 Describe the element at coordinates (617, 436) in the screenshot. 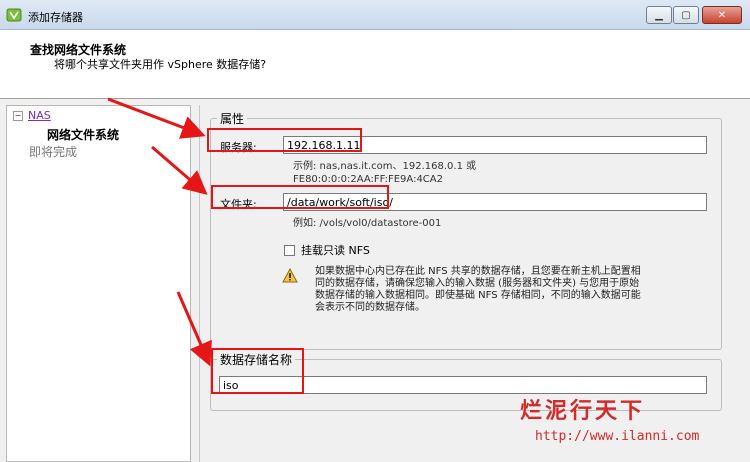

I see `watermark-url: http://www.ilanni.com` at that location.